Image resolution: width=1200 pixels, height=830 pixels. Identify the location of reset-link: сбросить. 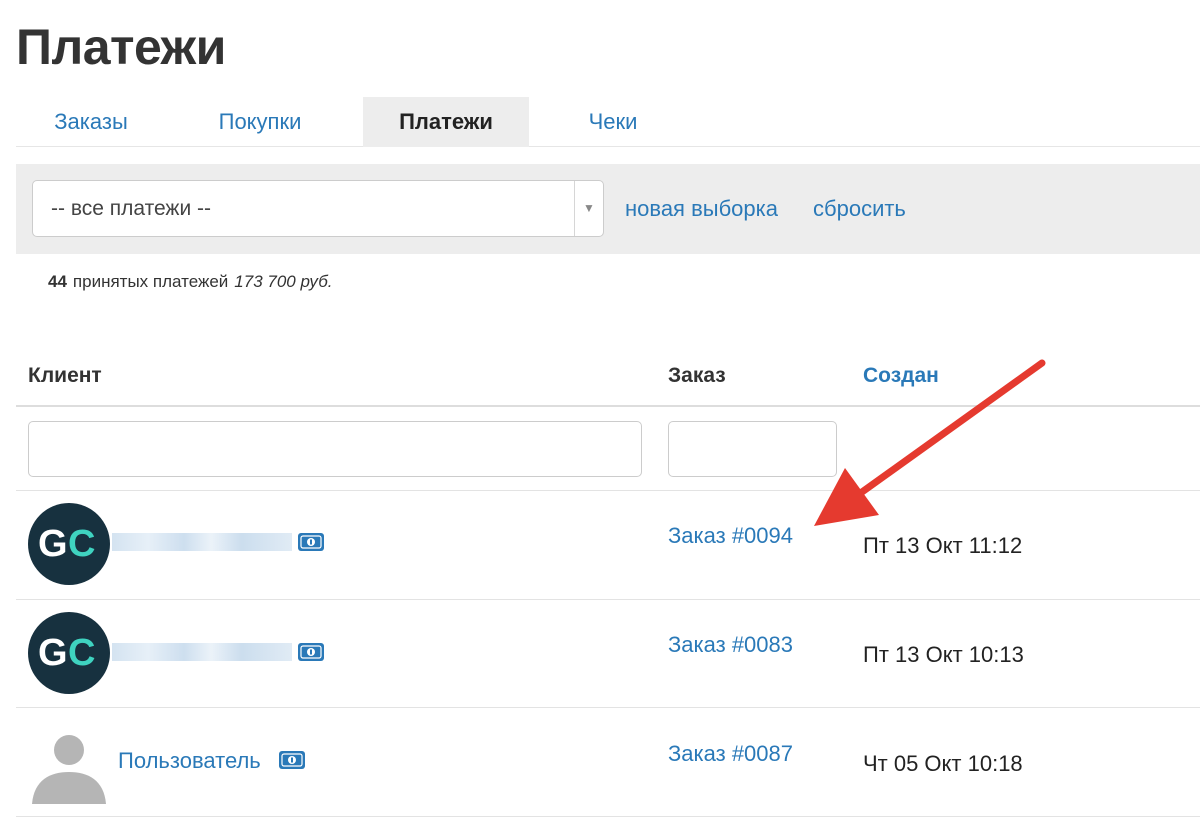
(859, 209).